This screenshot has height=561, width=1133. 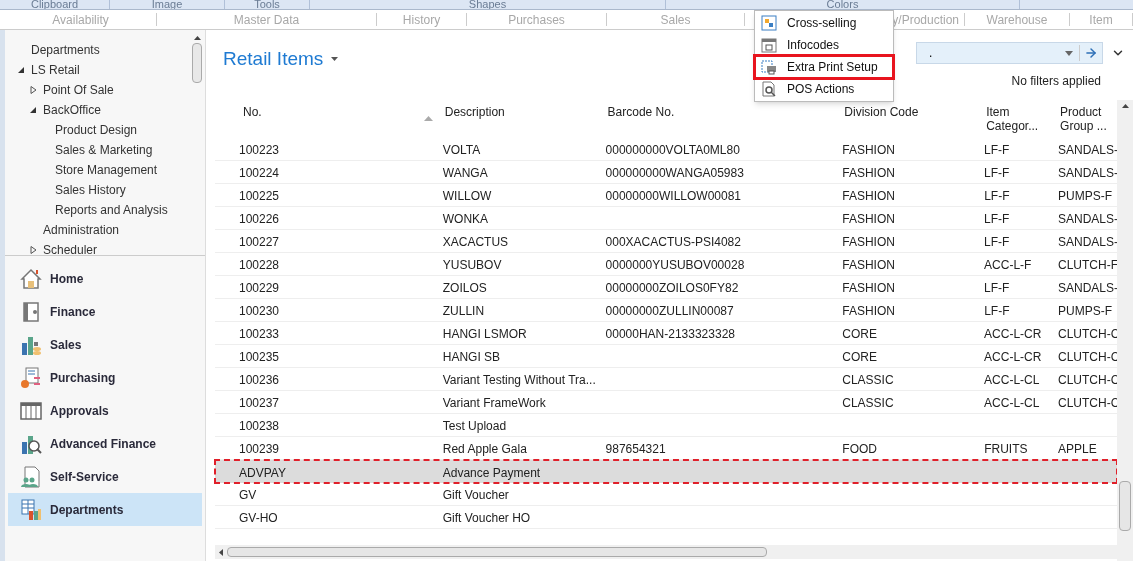 I want to click on table-cell: CLASSIC, so click(x=868, y=403).